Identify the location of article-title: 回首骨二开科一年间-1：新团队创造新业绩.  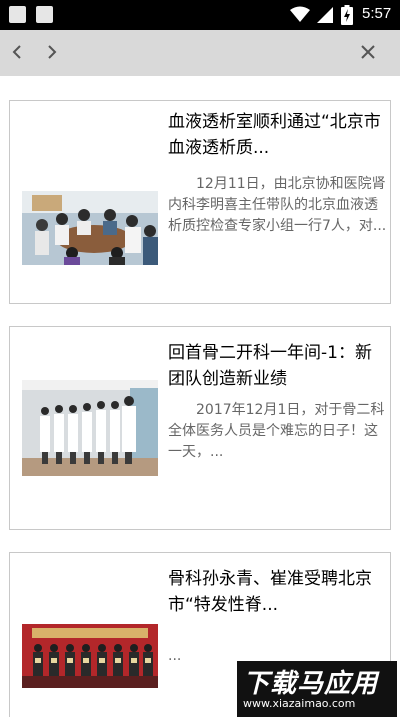
(278, 366).